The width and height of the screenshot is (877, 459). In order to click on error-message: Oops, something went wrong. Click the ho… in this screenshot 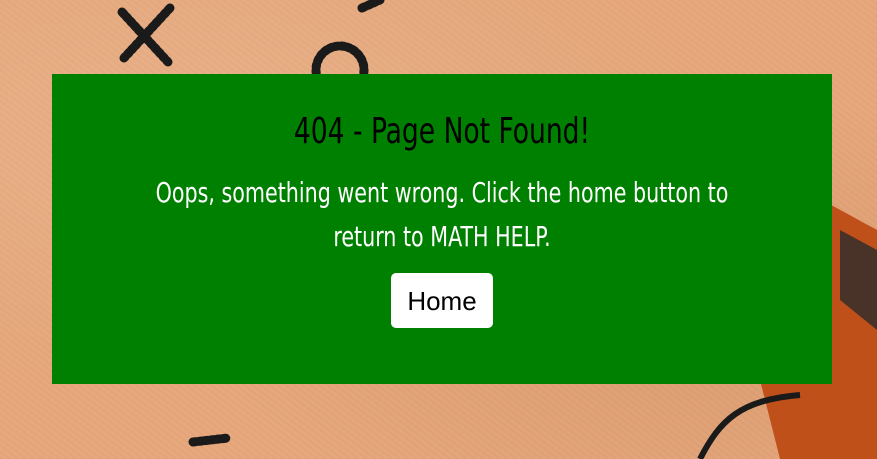, I will do `click(442, 215)`.